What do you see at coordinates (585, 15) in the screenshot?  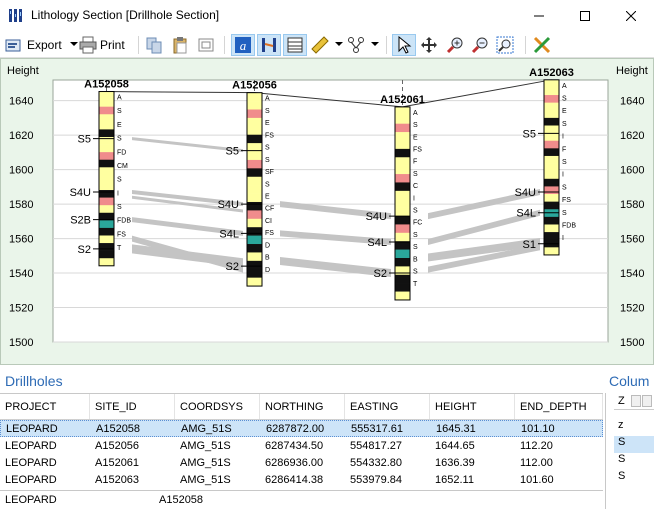 I see `maximize-button` at bounding box center [585, 15].